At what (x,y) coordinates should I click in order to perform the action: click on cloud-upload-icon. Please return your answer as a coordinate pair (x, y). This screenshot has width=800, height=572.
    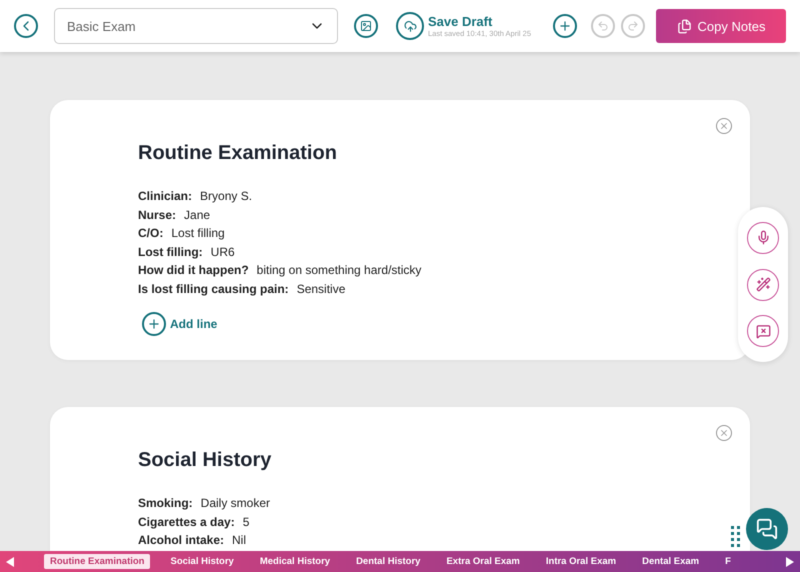
    Looking at the image, I should click on (410, 26).